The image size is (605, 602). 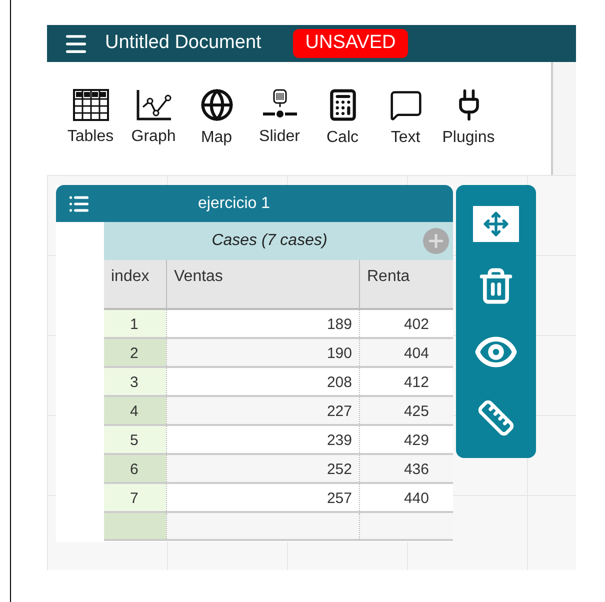 What do you see at coordinates (405, 119) in the screenshot?
I see `toolbar-button: Text` at bounding box center [405, 119].